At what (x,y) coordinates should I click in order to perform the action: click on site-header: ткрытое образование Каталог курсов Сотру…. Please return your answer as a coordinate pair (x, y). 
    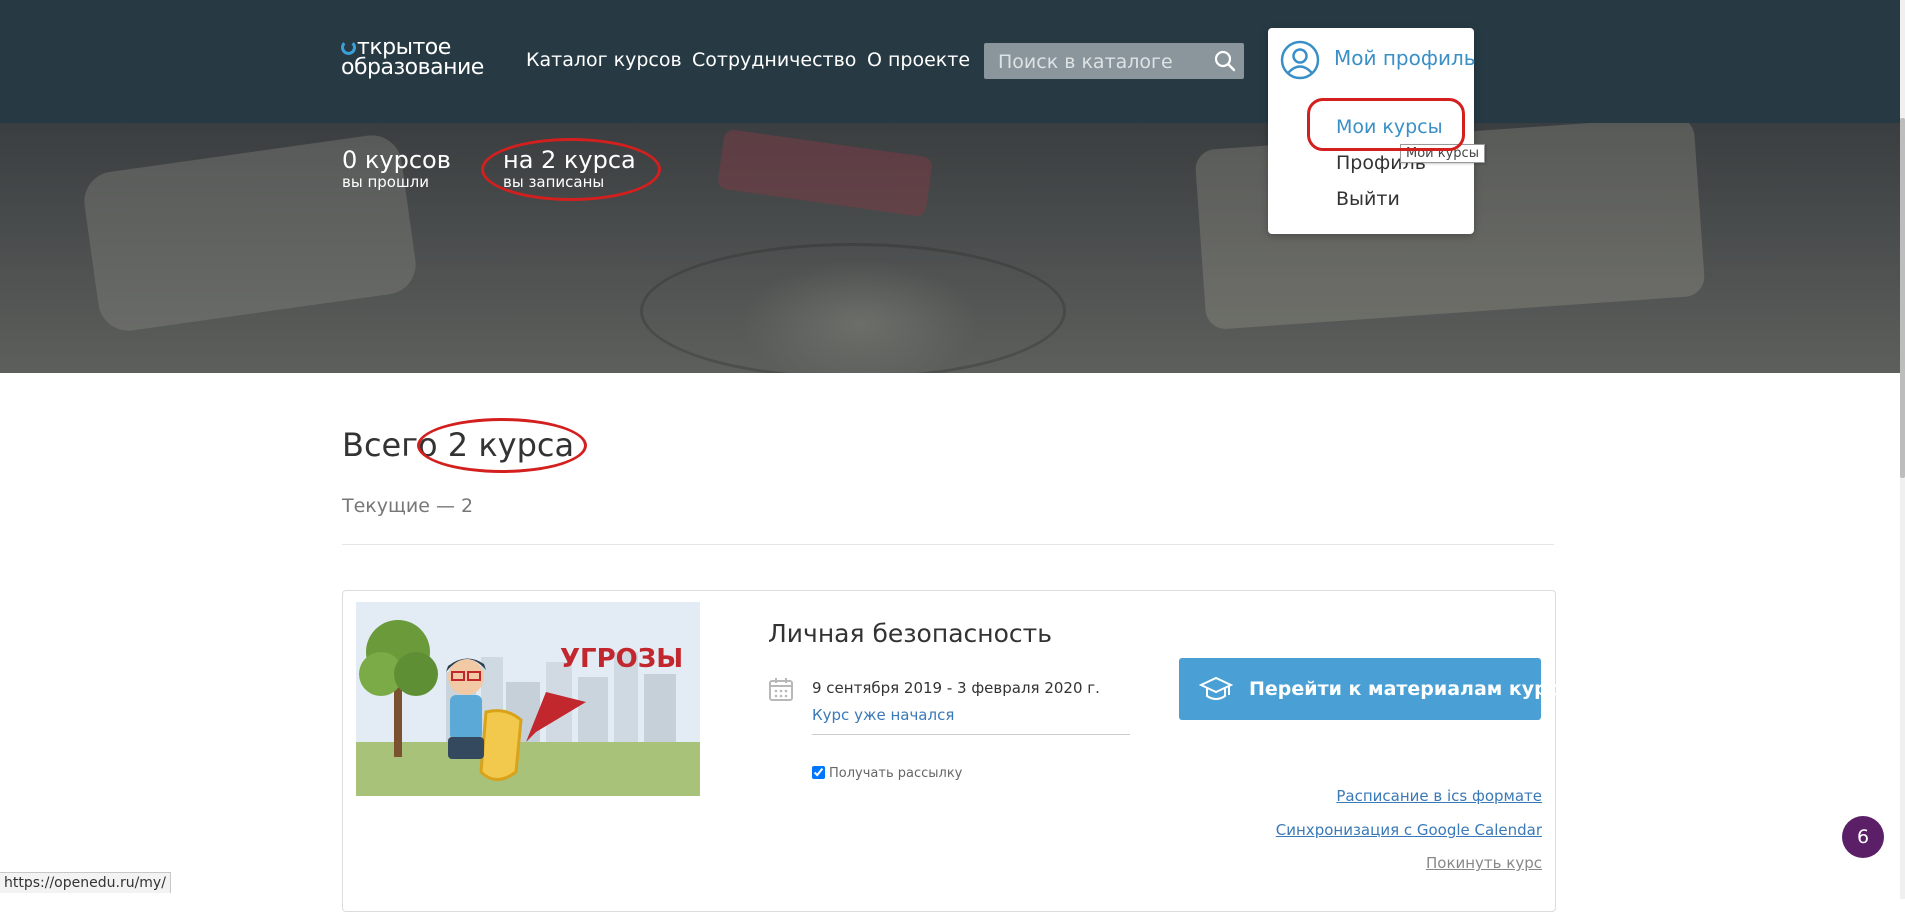
    Looking at the image, I should click on (950, 61).